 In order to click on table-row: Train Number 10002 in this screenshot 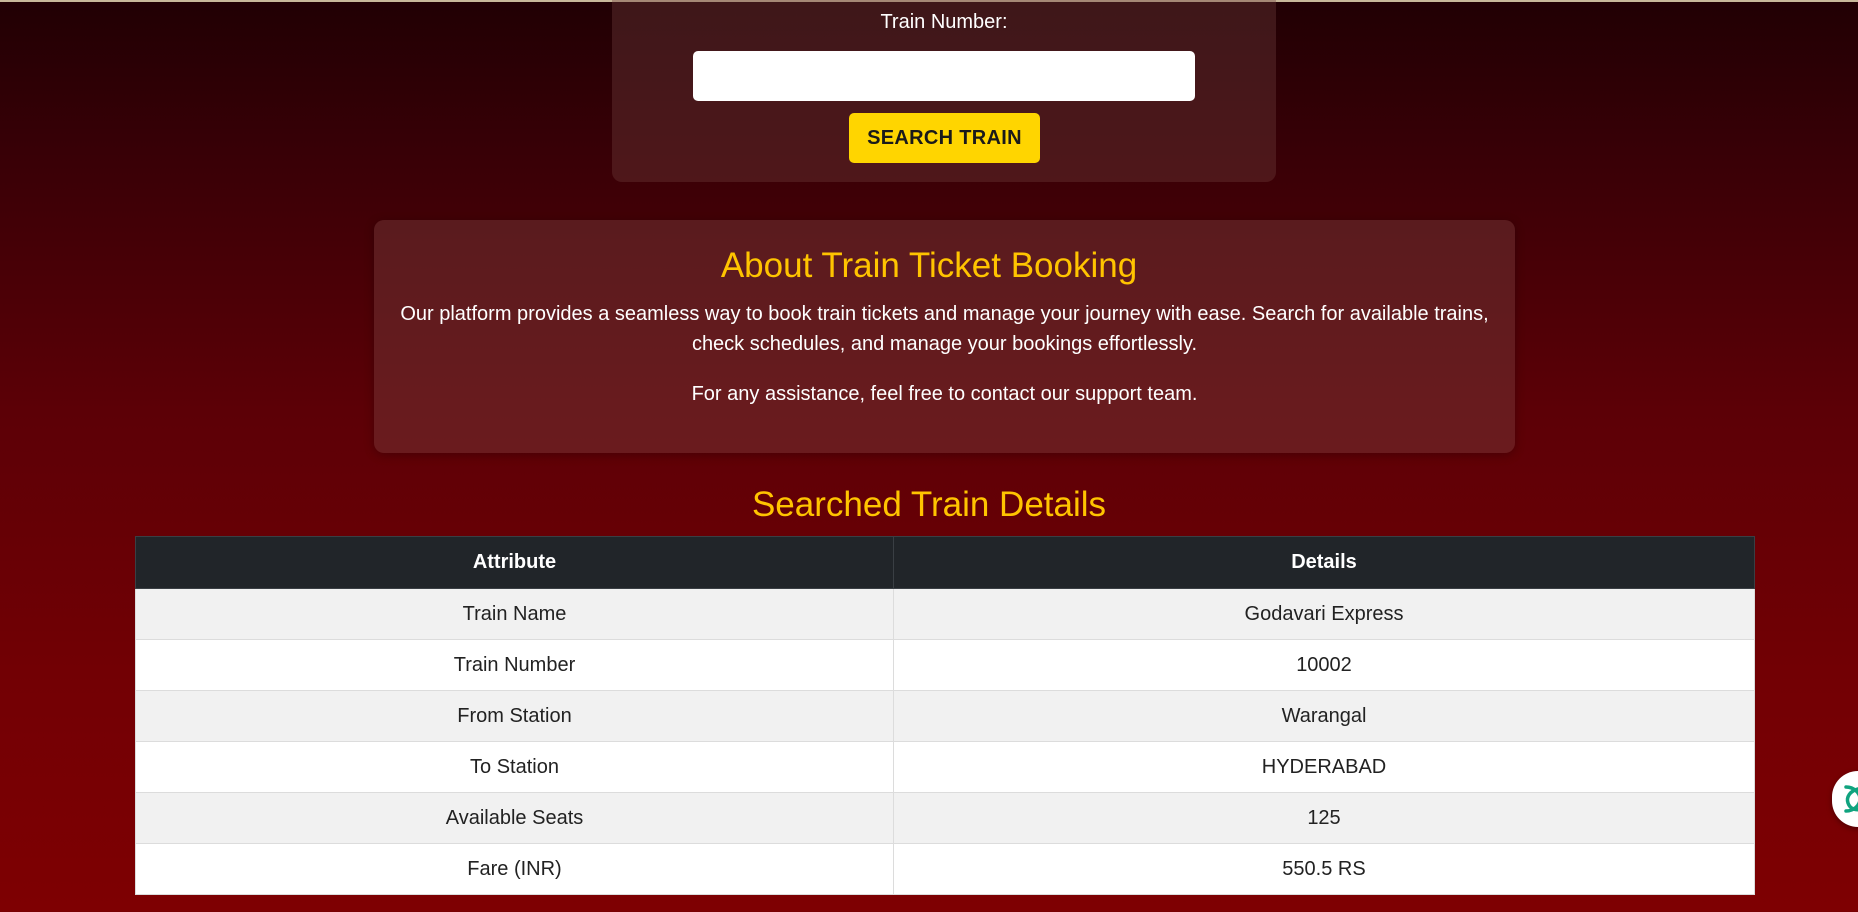, I will do `click(945, 665)`.